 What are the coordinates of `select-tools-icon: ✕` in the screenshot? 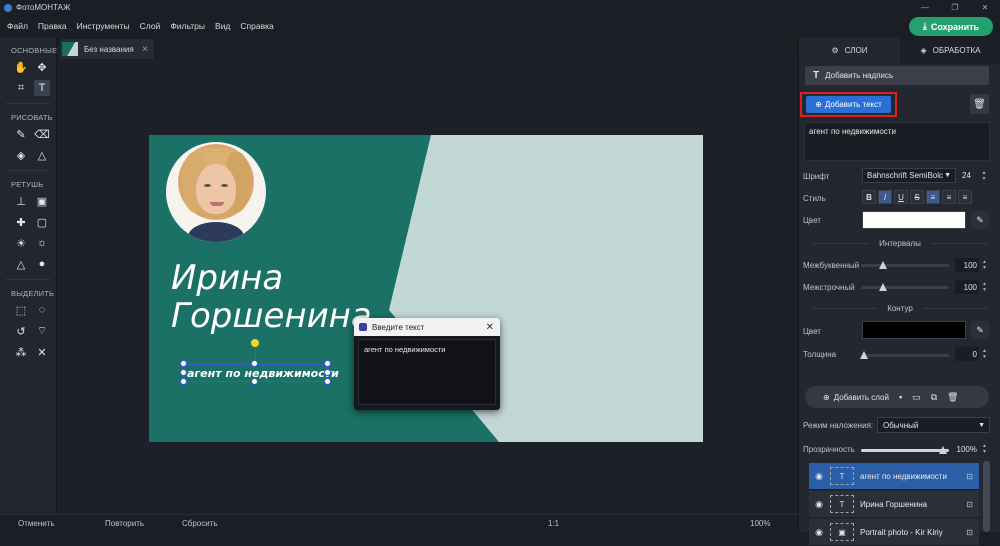 It's located at (42, 352).